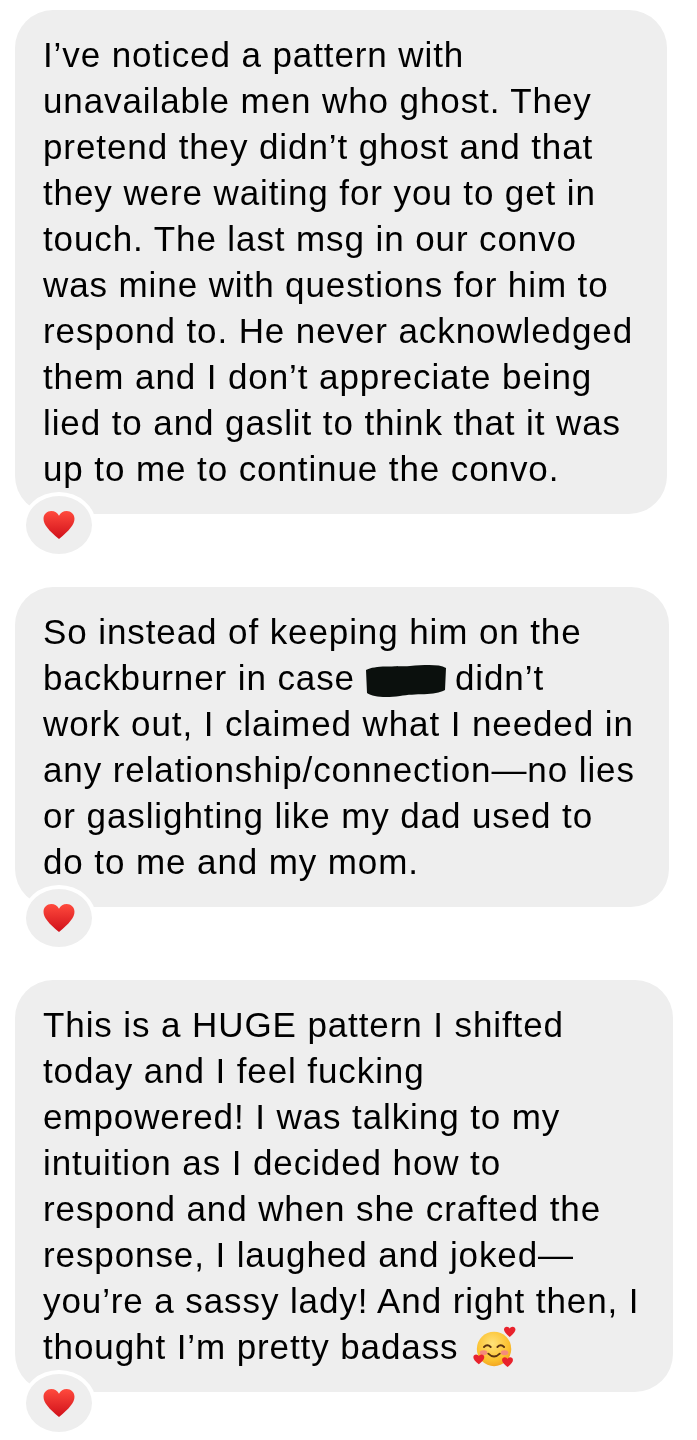 The image size is (697, 1440). I want to click on smiling-face-with-hearts-icon, so click(494, 1347).